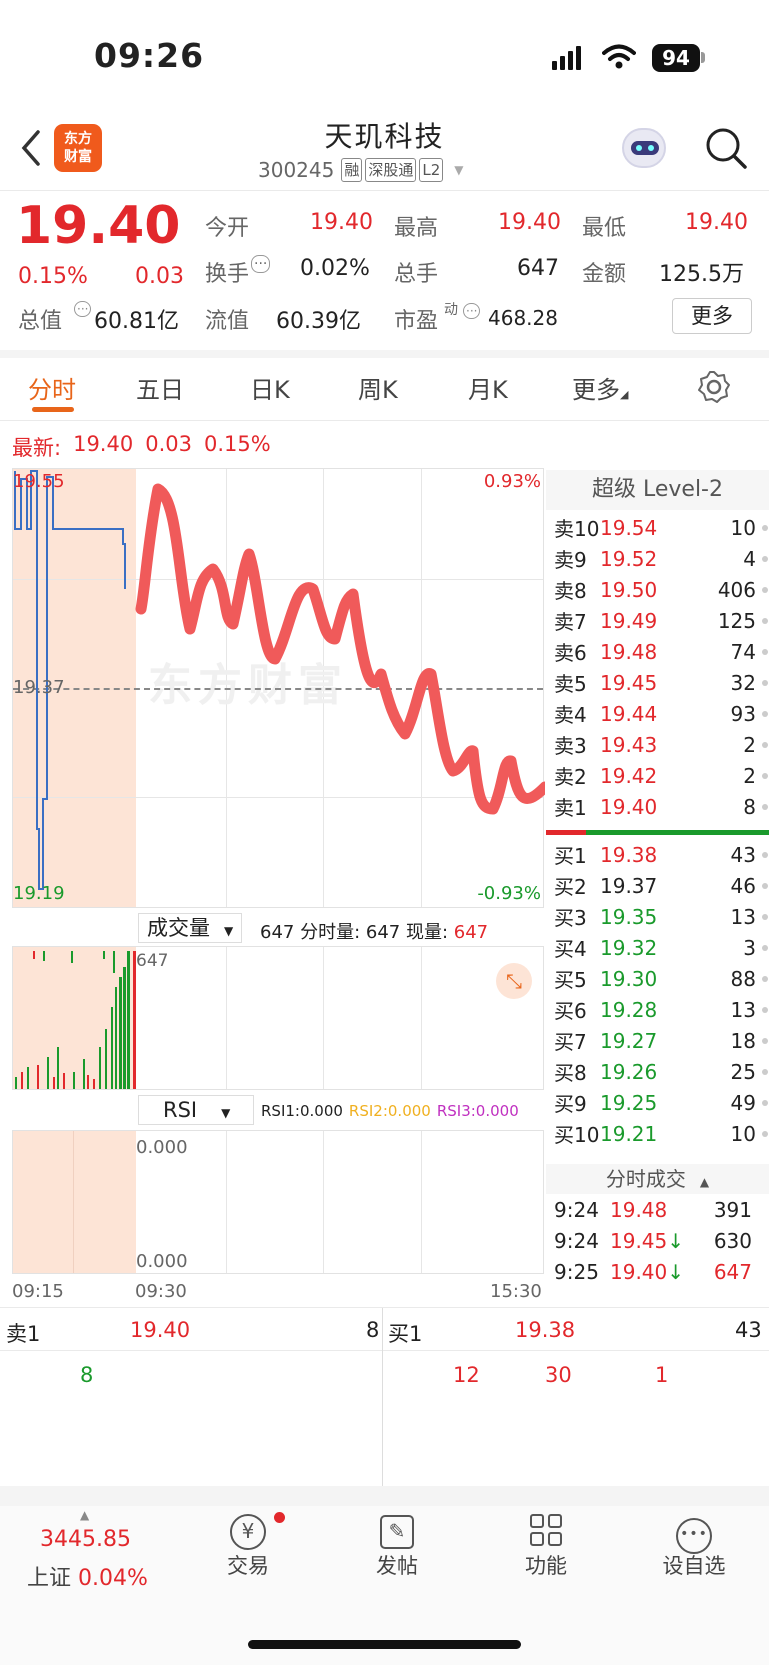 The image size is (769, 1665). Describe the element at coordinates (570, 918) in the screenshot. I see `bid-label: 买3` at that location.